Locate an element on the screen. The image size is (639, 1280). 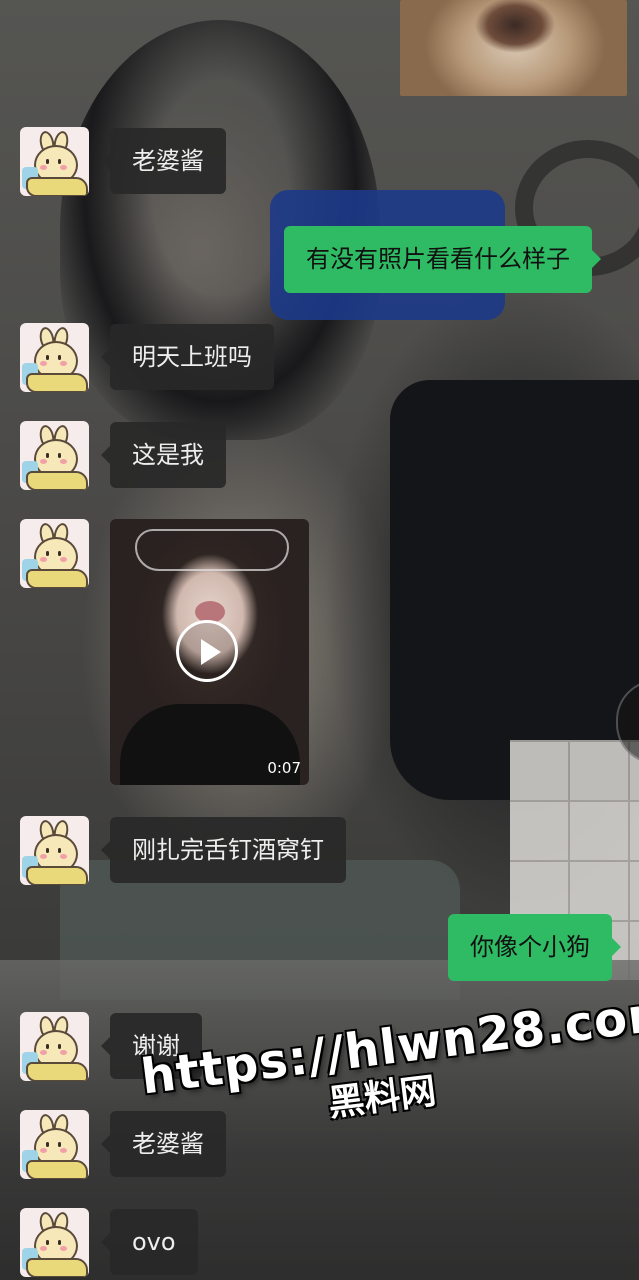
outgoing-message-bubble: 有没有照片看看什么样子 is located at coordinates (442, 259).